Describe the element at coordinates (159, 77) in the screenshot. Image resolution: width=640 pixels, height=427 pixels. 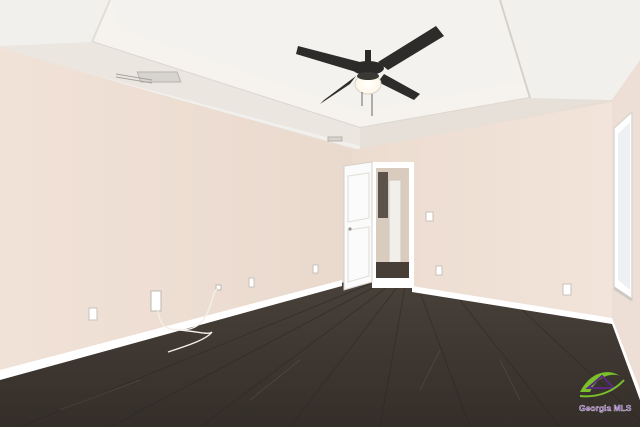
I see `air-vent` at that location.